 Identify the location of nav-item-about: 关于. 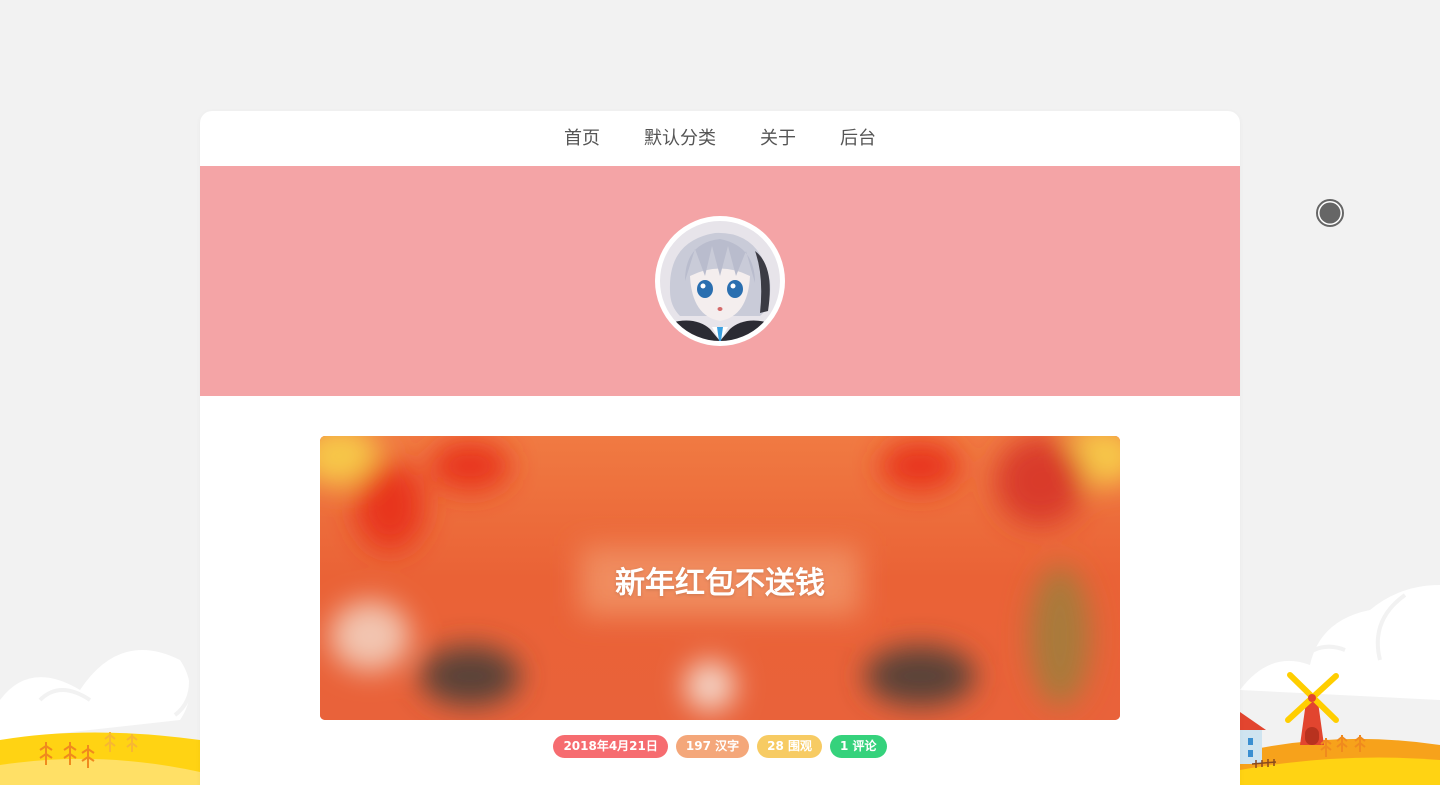
(778, 138).